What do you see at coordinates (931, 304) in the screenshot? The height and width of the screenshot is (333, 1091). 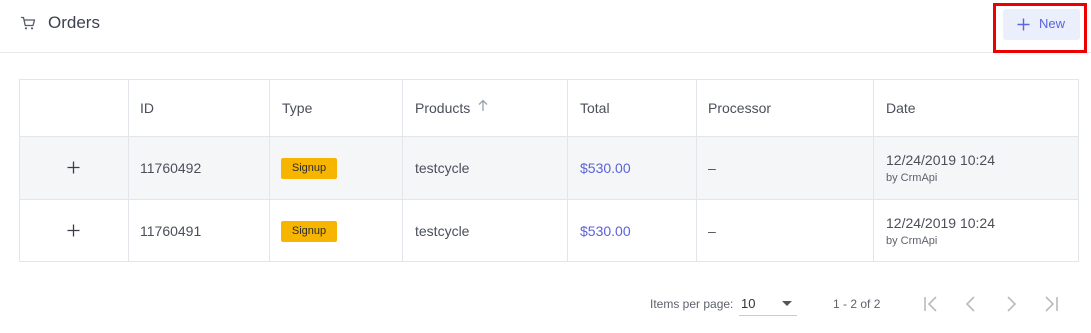 I see `first-page-icon` at bounding box center [931, 304].